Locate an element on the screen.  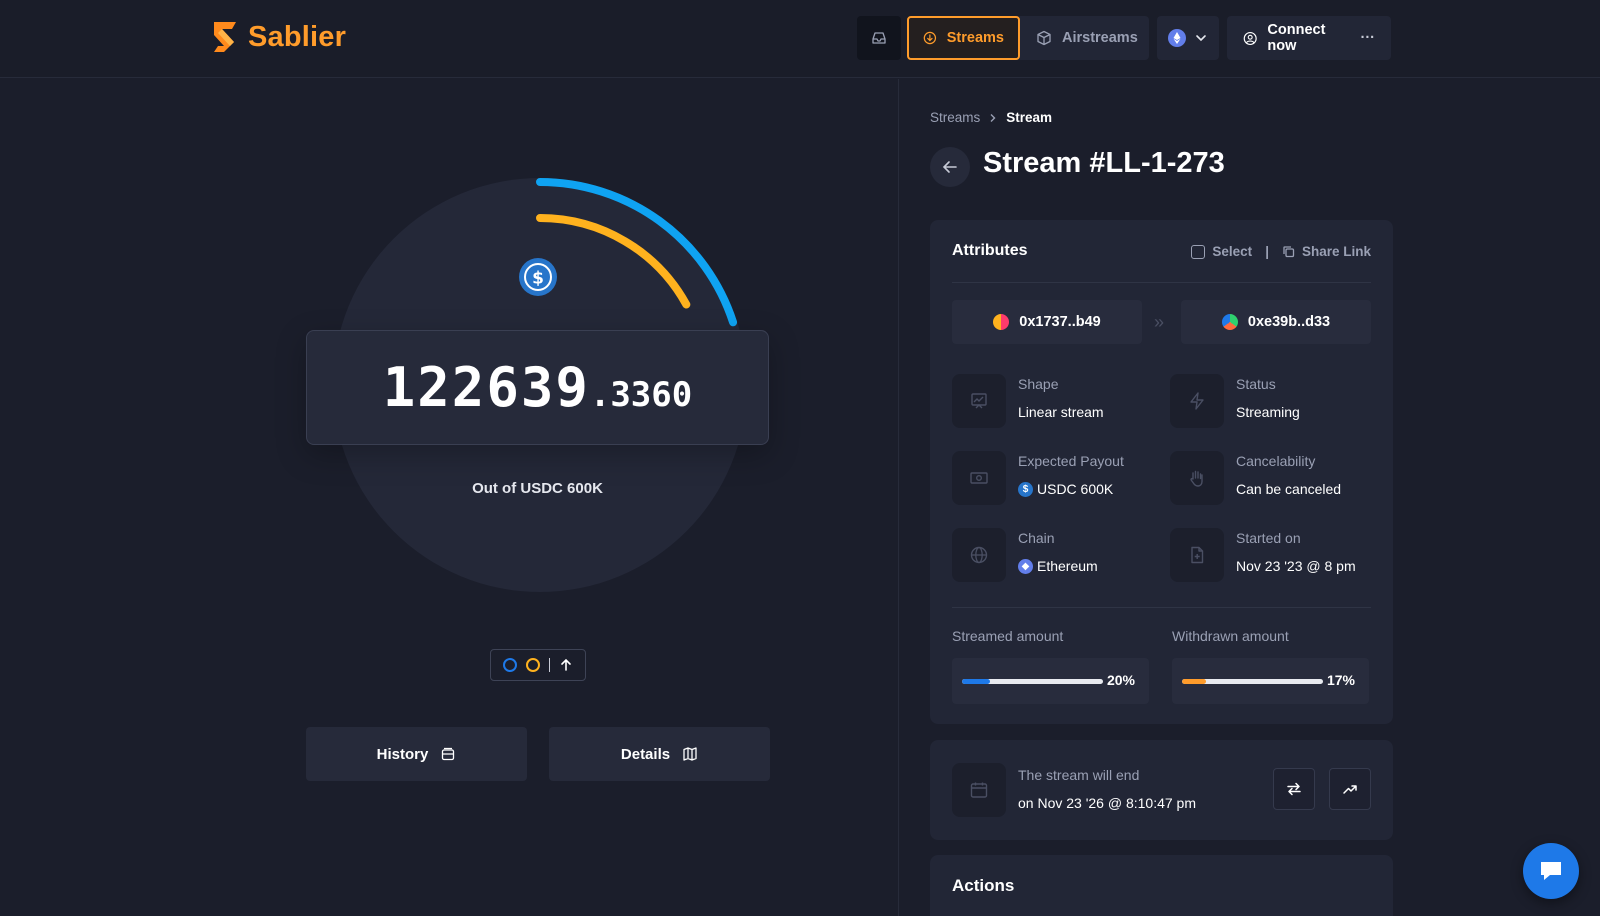
cash-svg is located at coordinates (979, 478).